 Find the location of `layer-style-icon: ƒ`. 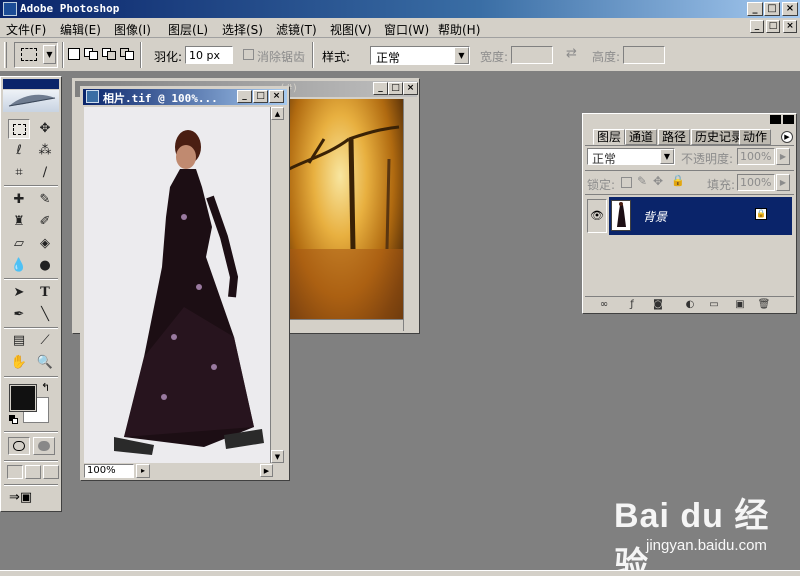

layer-style-icon: ƒ is located at coordinates (632, 305).